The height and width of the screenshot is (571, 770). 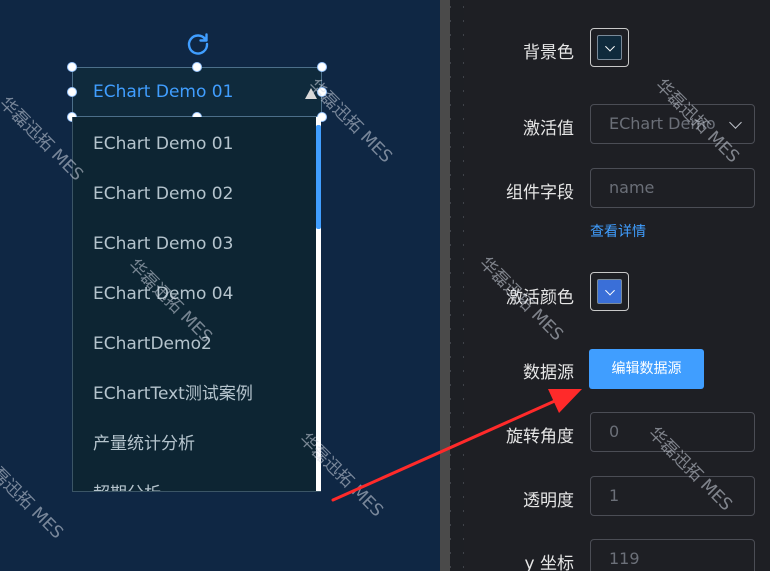 What do you see at coordinates (618, 231) in the screenshot?
I see `view-details-link: 查看详情` at bounding box center [618, 231].